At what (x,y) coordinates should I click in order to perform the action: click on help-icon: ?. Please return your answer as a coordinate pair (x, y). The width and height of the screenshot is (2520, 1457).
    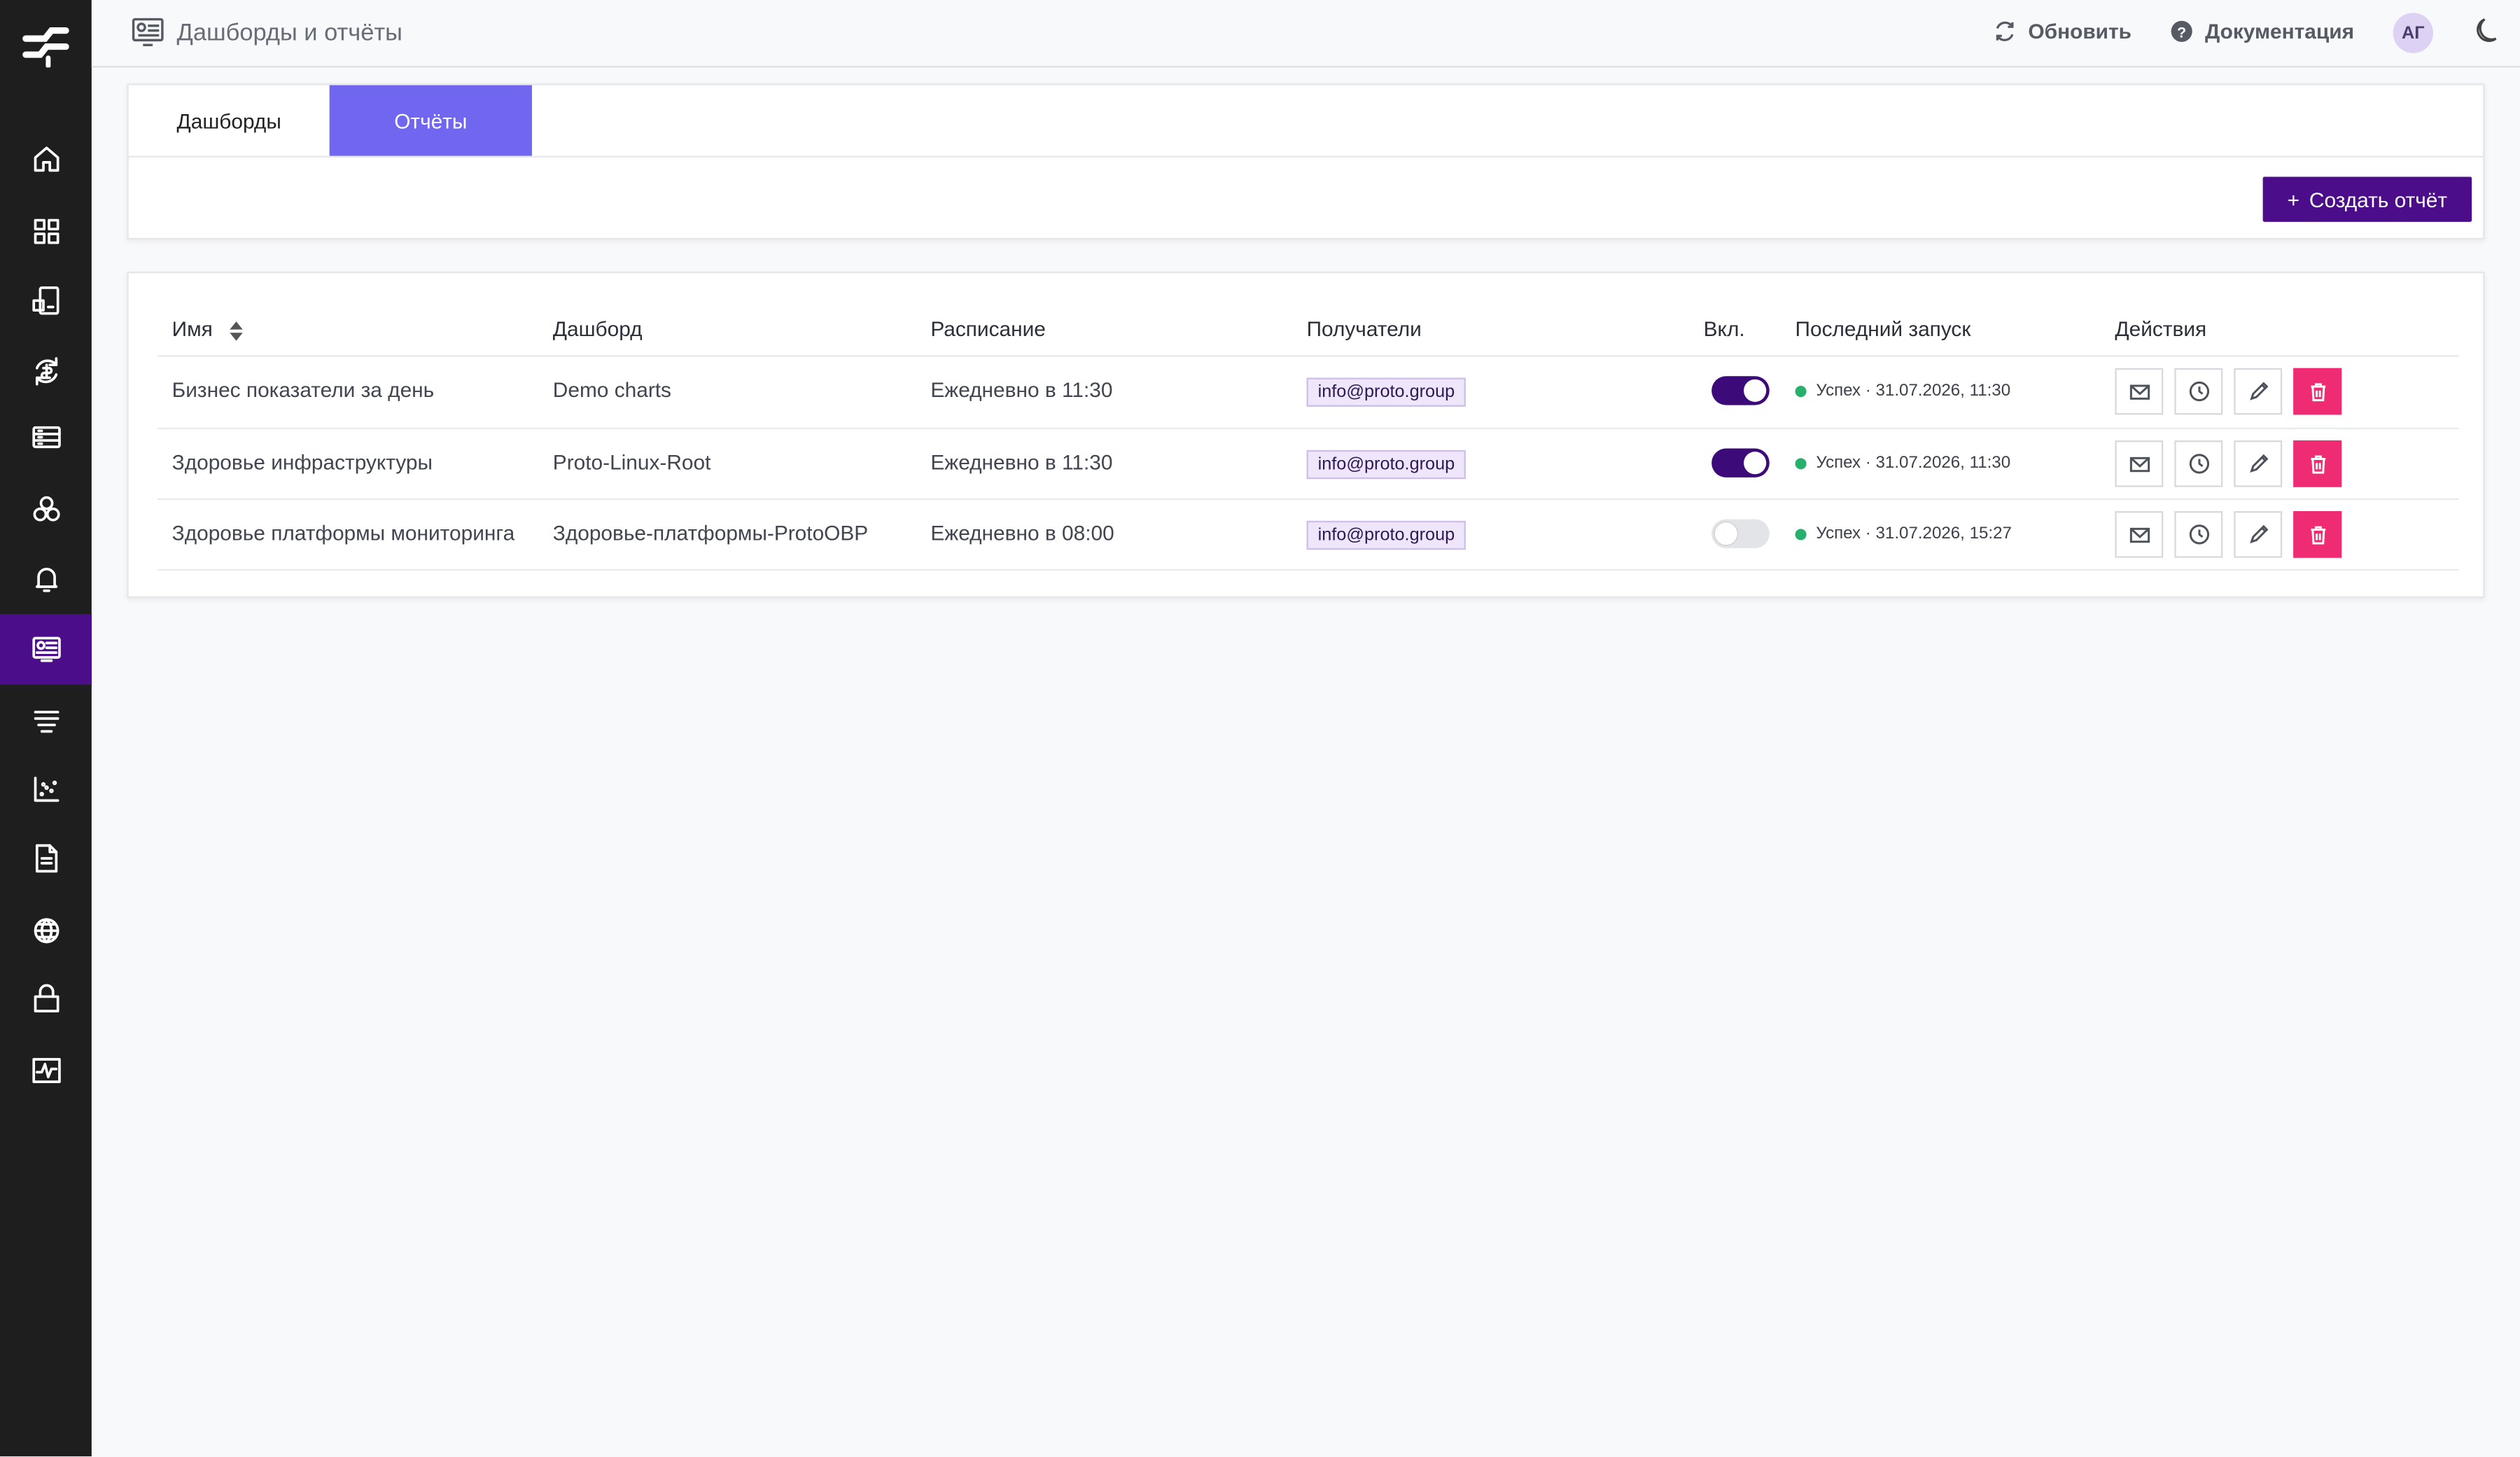
    Looking at the image, I should click on (2181, 31).